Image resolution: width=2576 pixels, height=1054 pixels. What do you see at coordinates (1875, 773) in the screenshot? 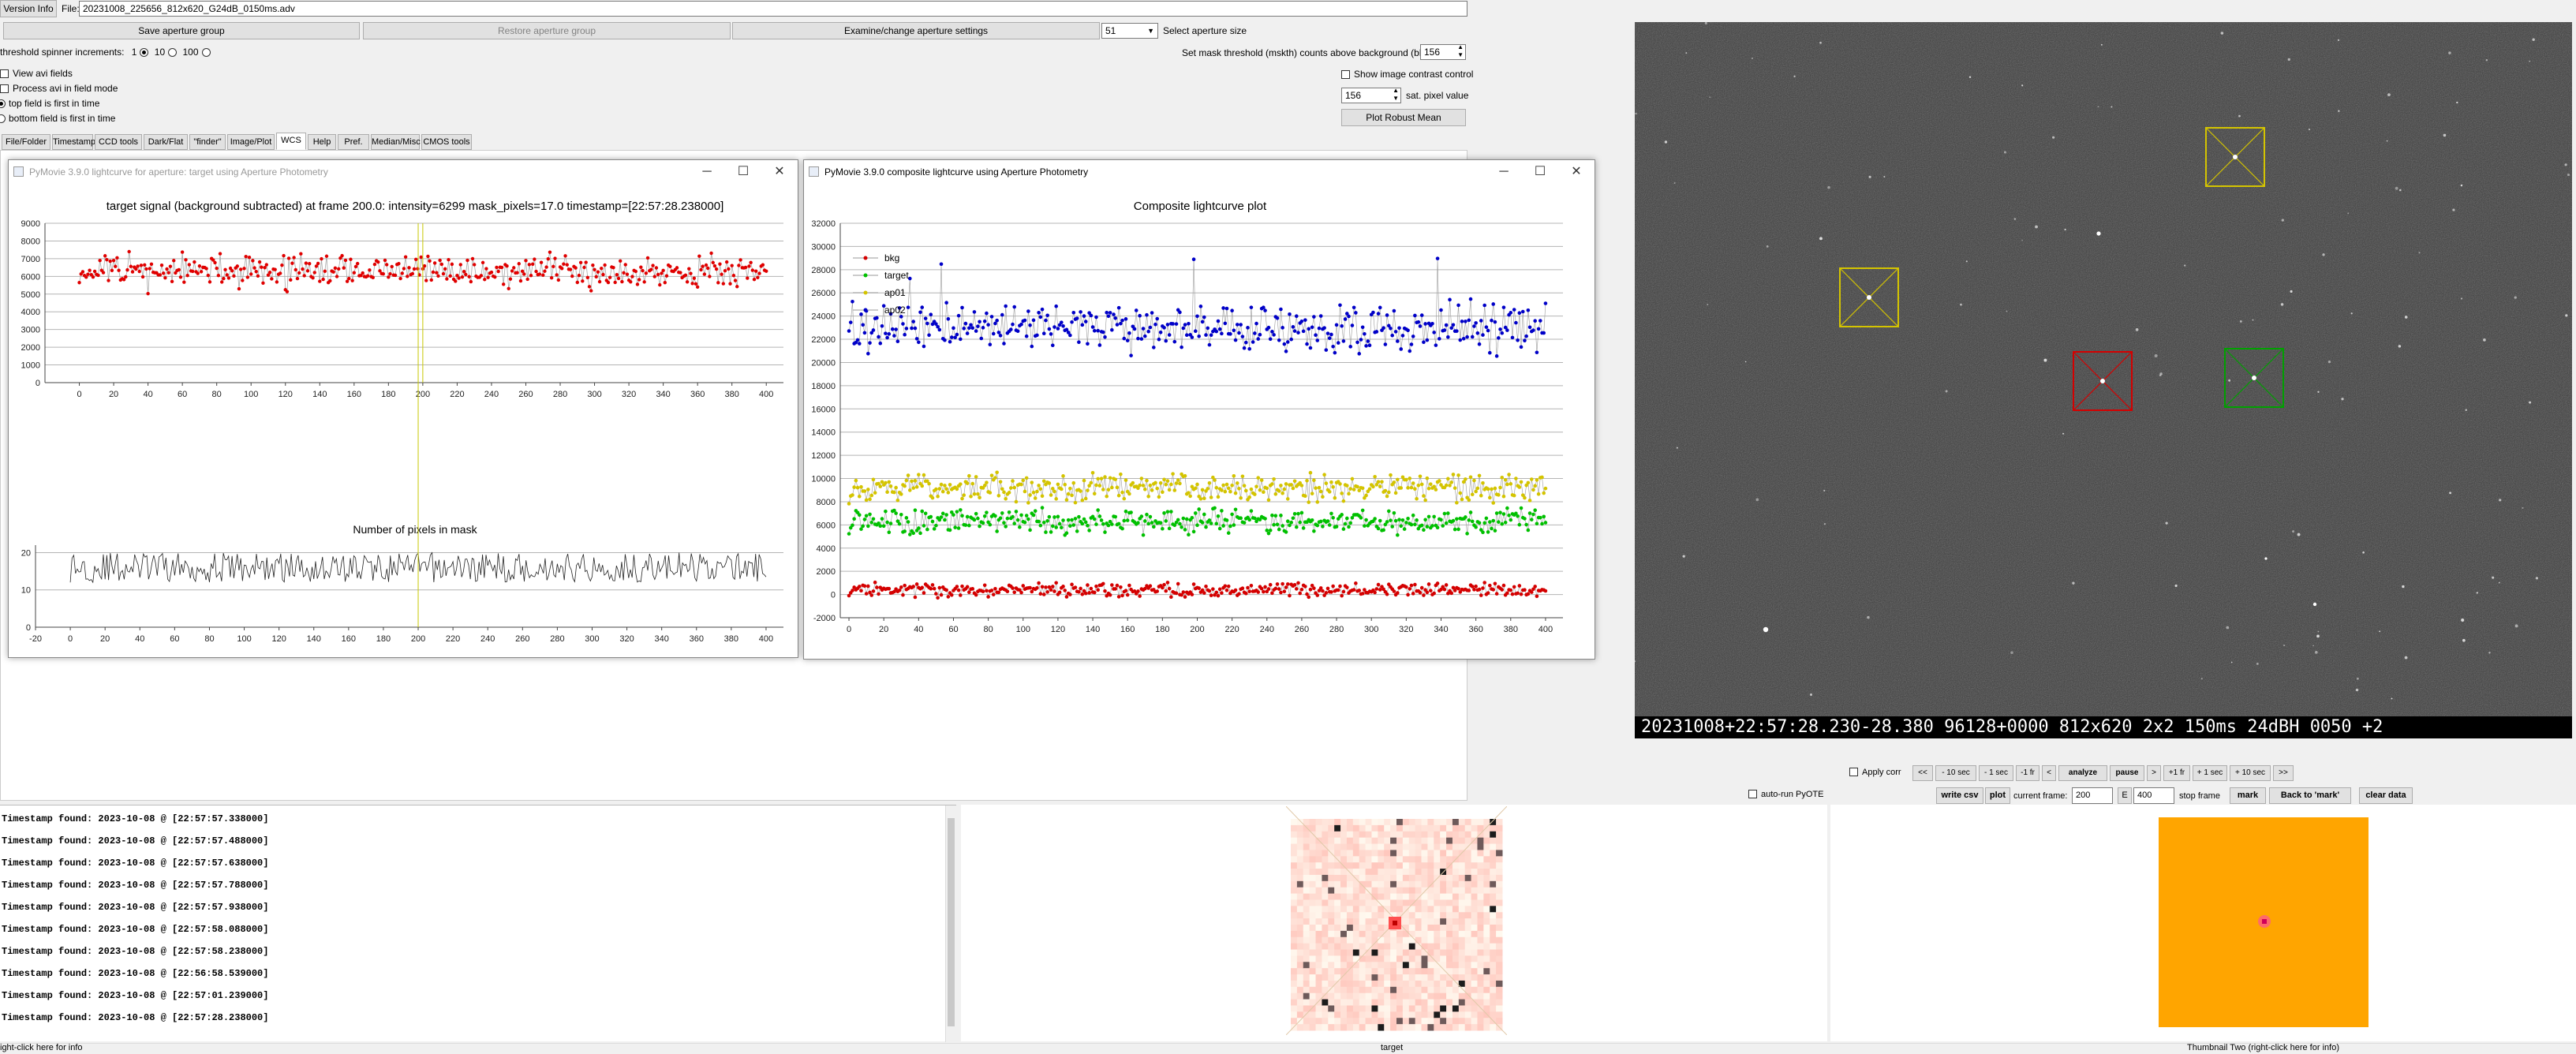
I see `apply-corr-option: Apply corr` at bounding box center [1875, 773].